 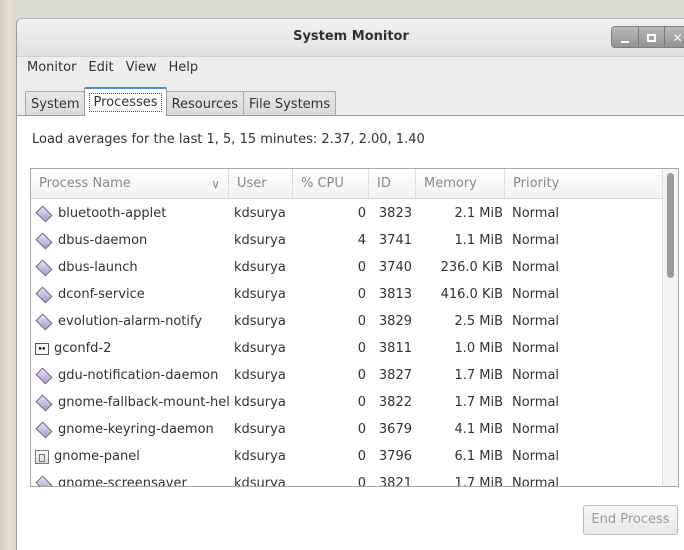 What do you see at coordinates (392, 184) in the screenshot?
I see `column-header-id: ID` at bounding box center [392, 184].